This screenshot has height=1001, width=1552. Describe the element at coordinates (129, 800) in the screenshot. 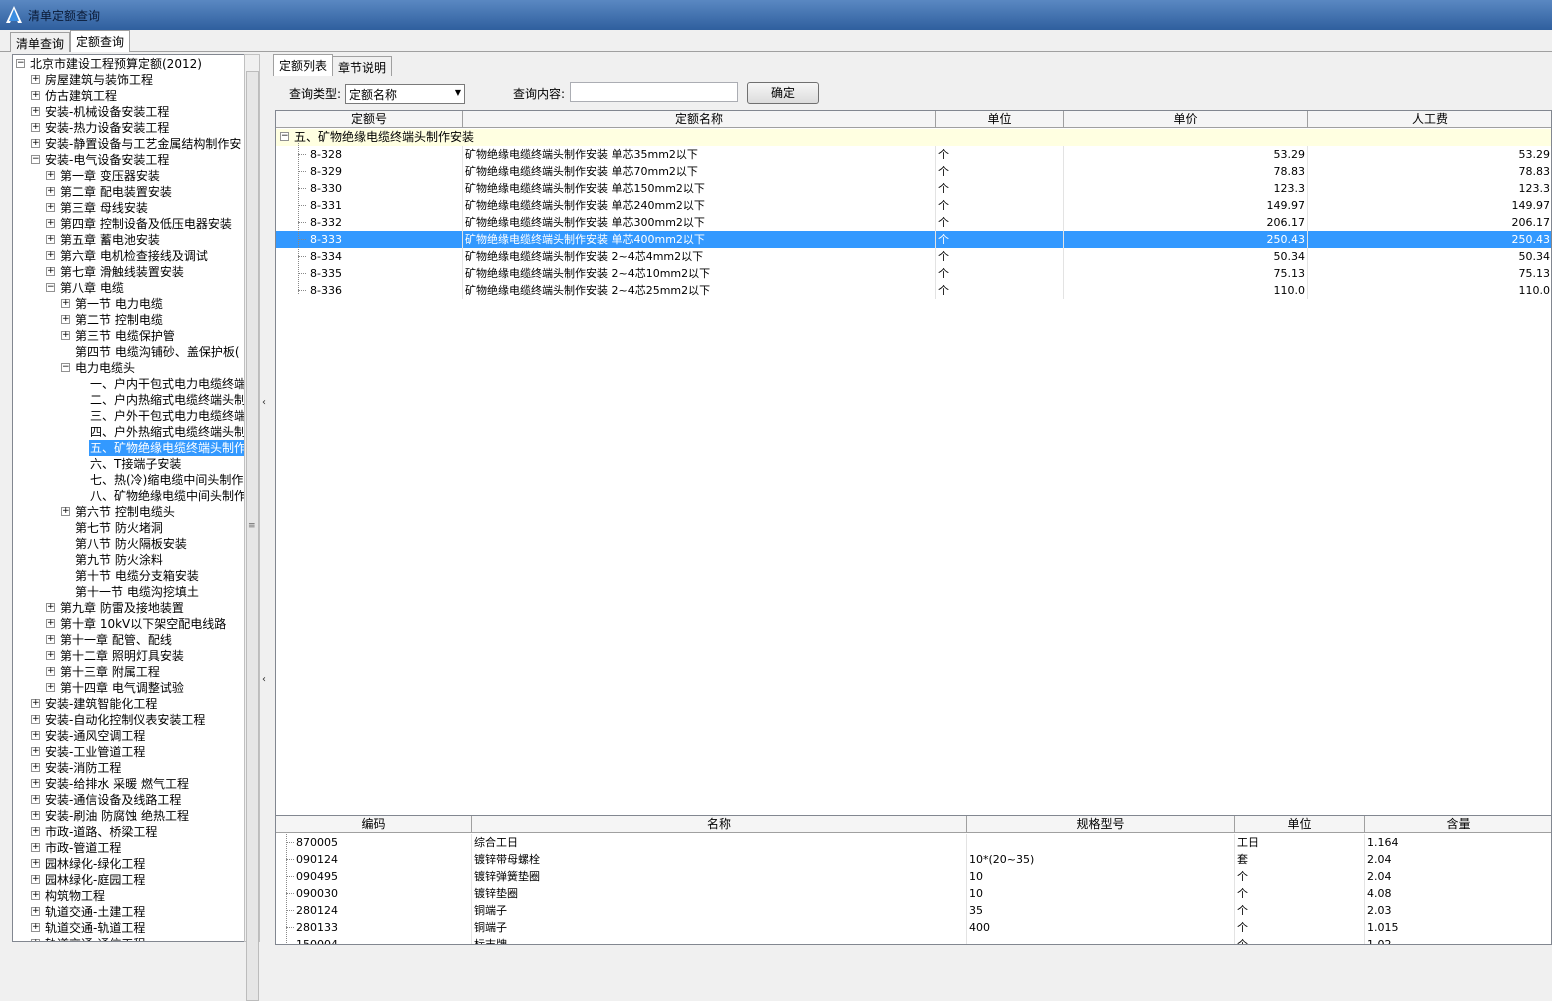

I see `tree-node: + 安装-通信设备及线路工程` at that location.